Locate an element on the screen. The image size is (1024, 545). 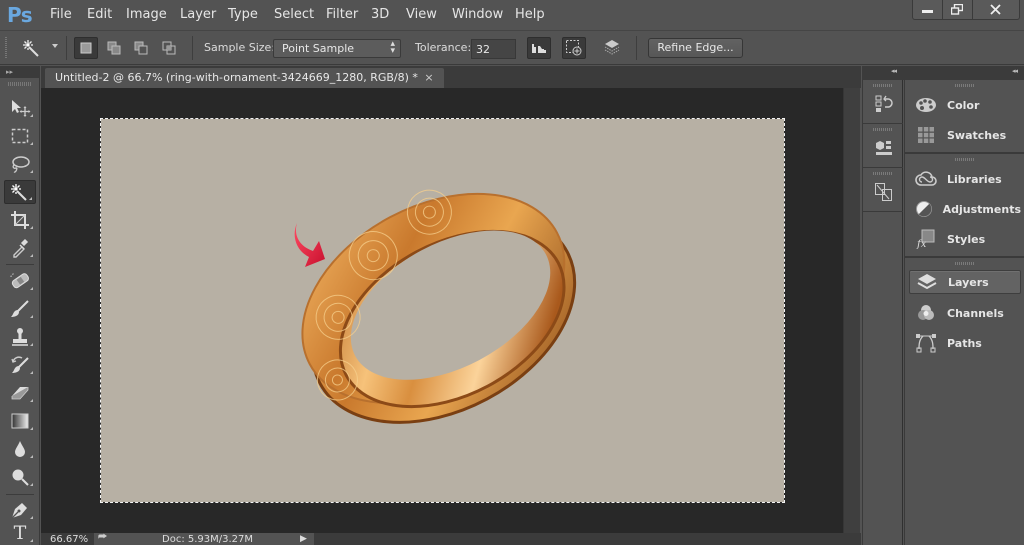
contiguous-toggle is located at coordinates (574, 48).